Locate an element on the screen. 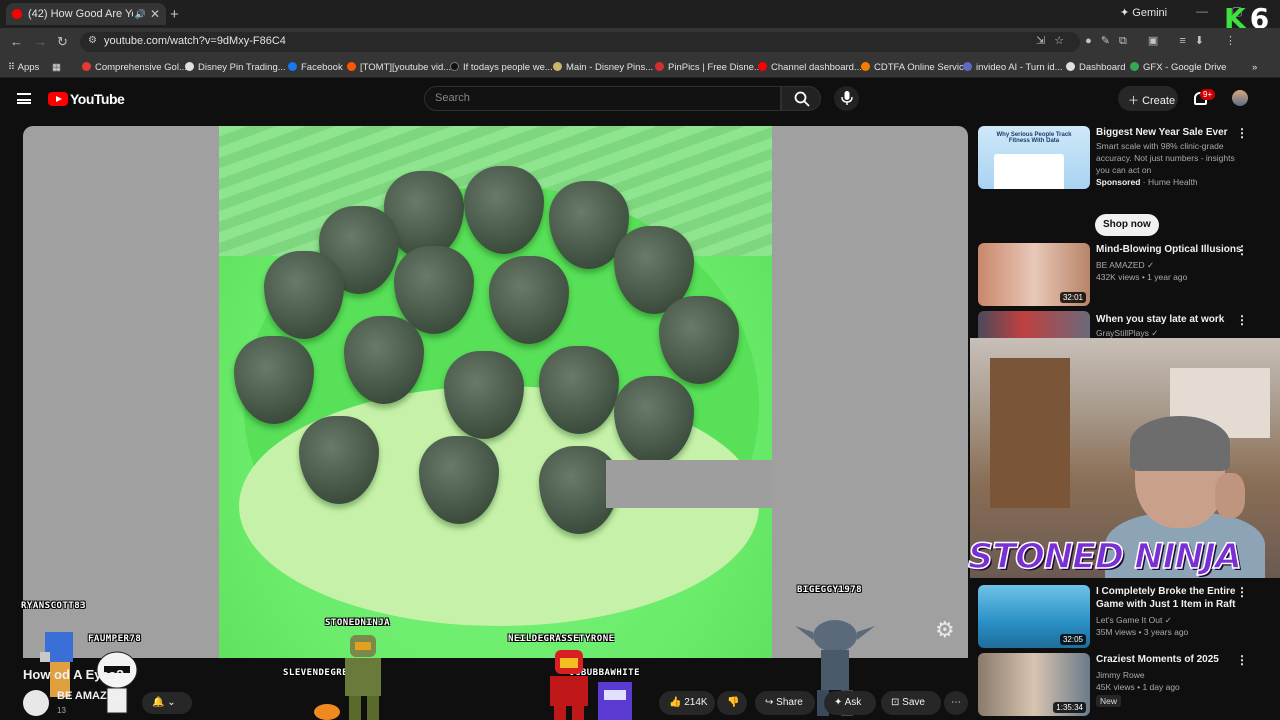  webcam-background-door is located at coordinates (1030, 433).